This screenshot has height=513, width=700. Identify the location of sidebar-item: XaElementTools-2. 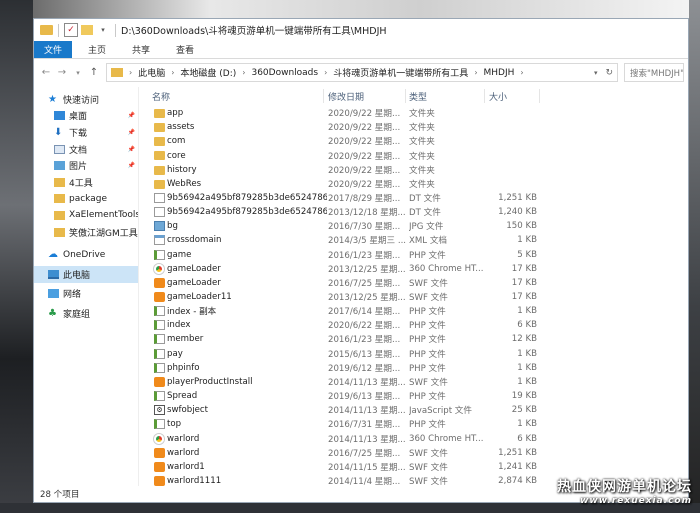
(86, 215).